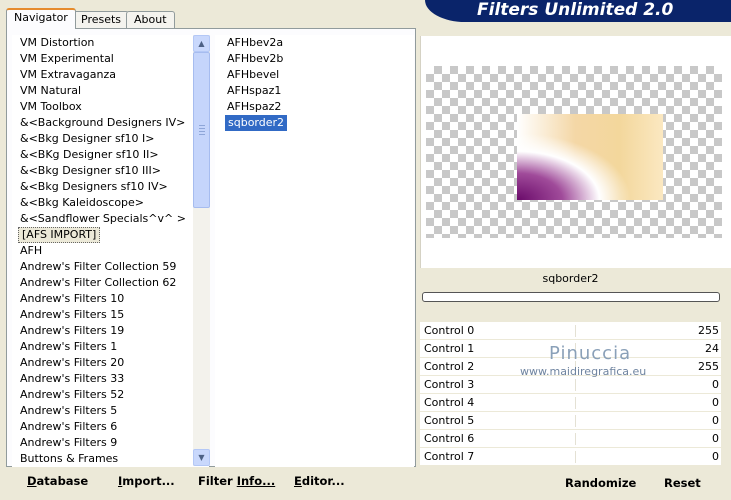 The width and height of the screenshot is (731, 500). What do you see at coordinates (59, 235) in the screenshot?
I see `category-item: [AFS IMPORT]` at bounding box center [59, 235].